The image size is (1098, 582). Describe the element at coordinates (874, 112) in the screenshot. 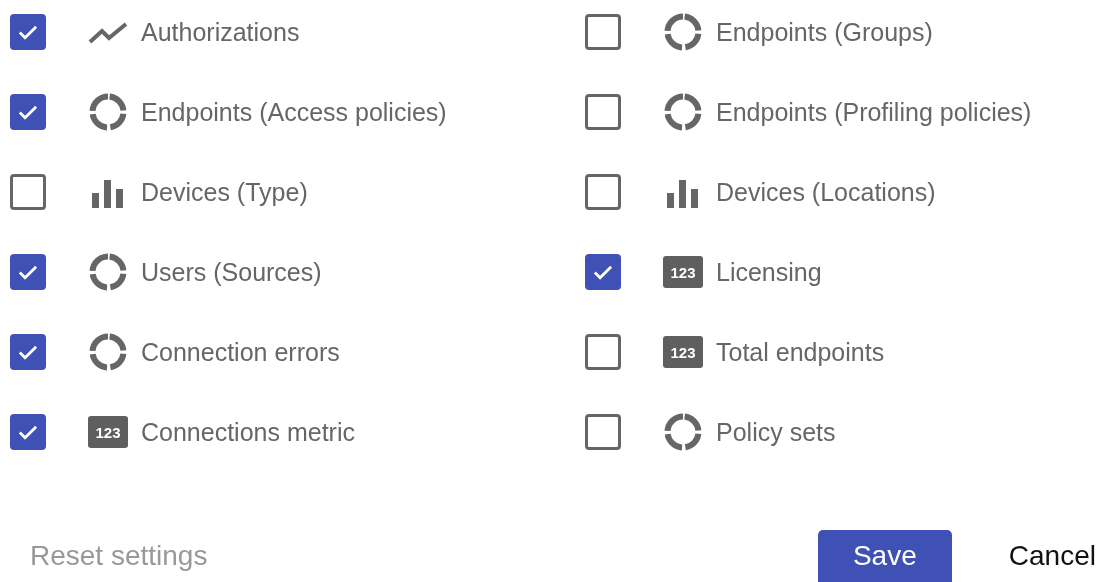

I see `widget-label: Endpoints (Profiling policies)` at that location.